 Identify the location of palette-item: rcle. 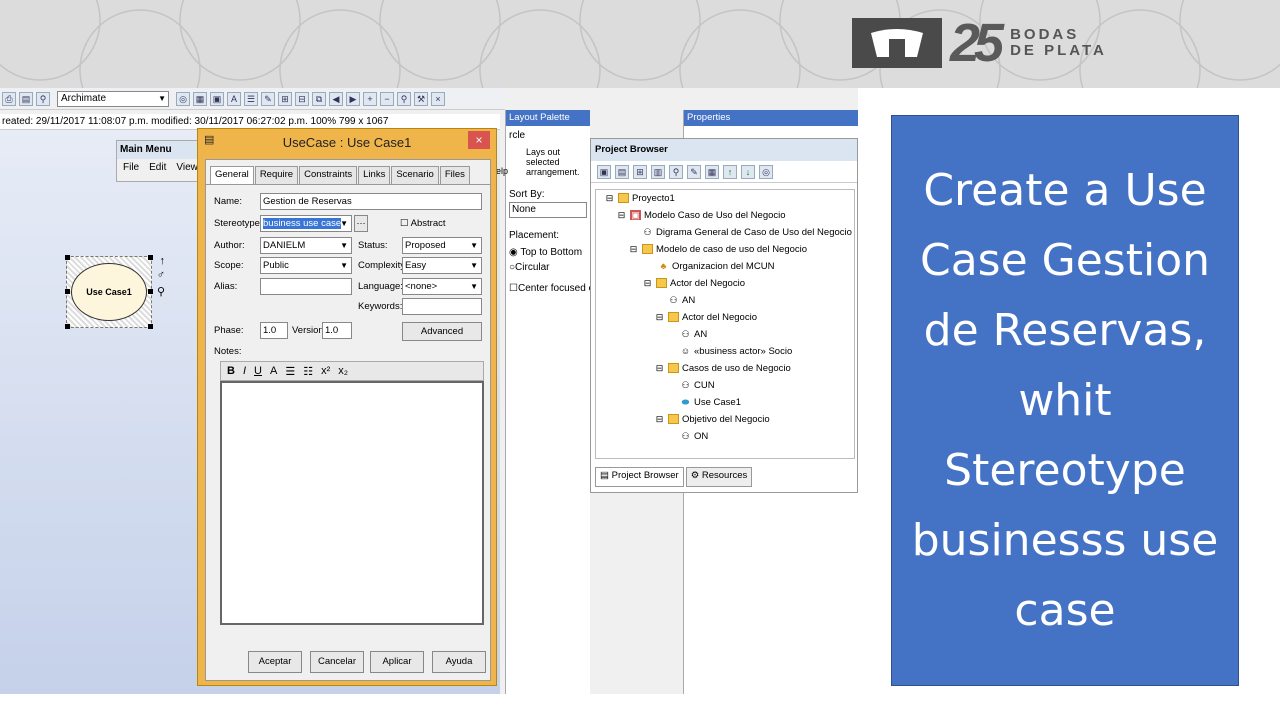
(548, 135).